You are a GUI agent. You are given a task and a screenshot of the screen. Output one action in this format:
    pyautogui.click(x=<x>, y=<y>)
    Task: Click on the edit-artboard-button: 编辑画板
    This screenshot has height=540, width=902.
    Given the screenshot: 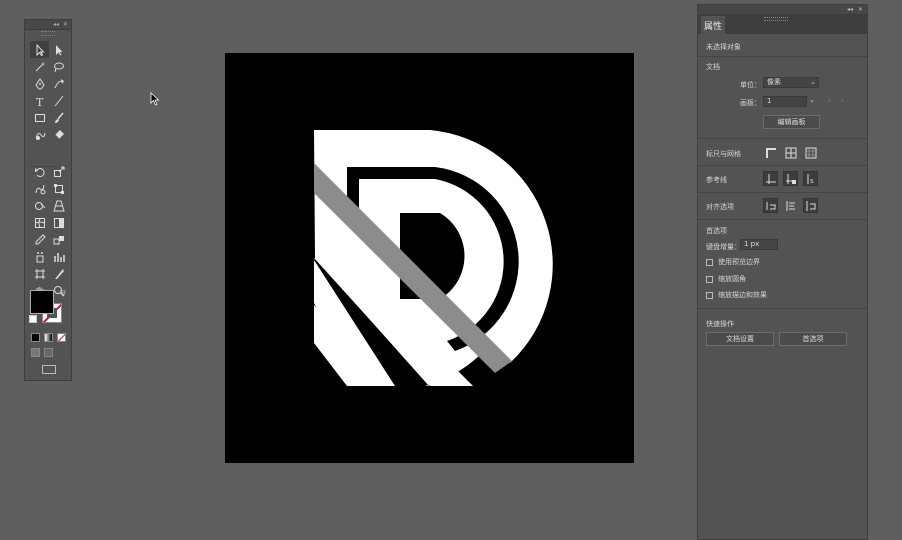 What is the action you would take?
    pyautogui.click(x=791, y=122)
    